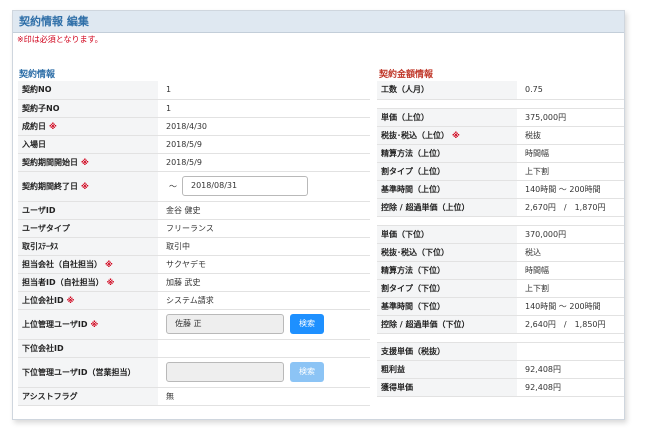 Image resolution: width=648 pixels, height=442 pixels. What do you see at coordinates (194, 348) in the screenshot?
I see `table-row: 下位会社ID` at bounding box center [194, 348].